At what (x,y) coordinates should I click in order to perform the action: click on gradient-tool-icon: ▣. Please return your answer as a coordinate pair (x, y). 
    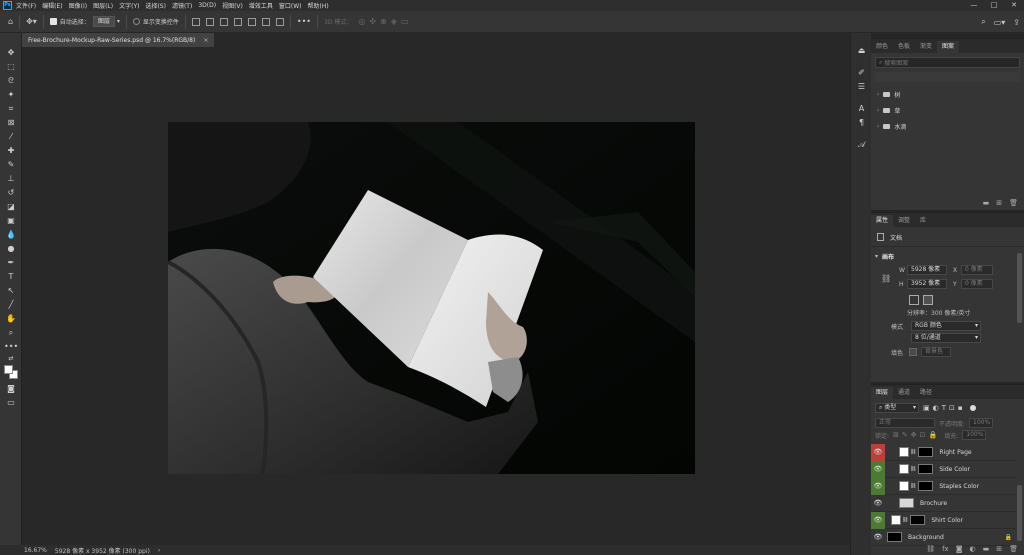
    Looking at the image, I should click on (11, 220).